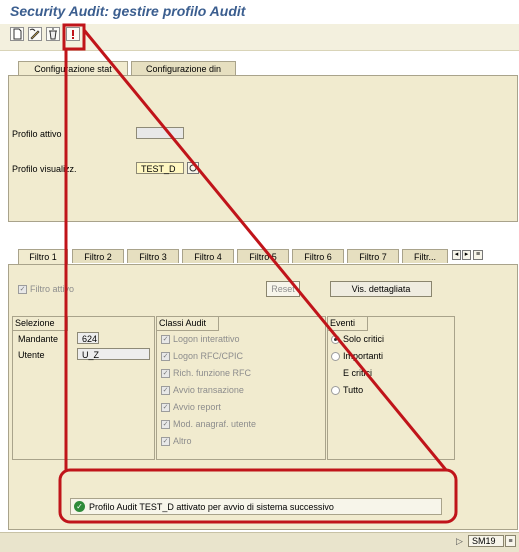 The image size is (519, 552). Describe the element at coordinates (208, 390) in the screenshot. I see `audit-class-label: Avvio transazione` at that location.